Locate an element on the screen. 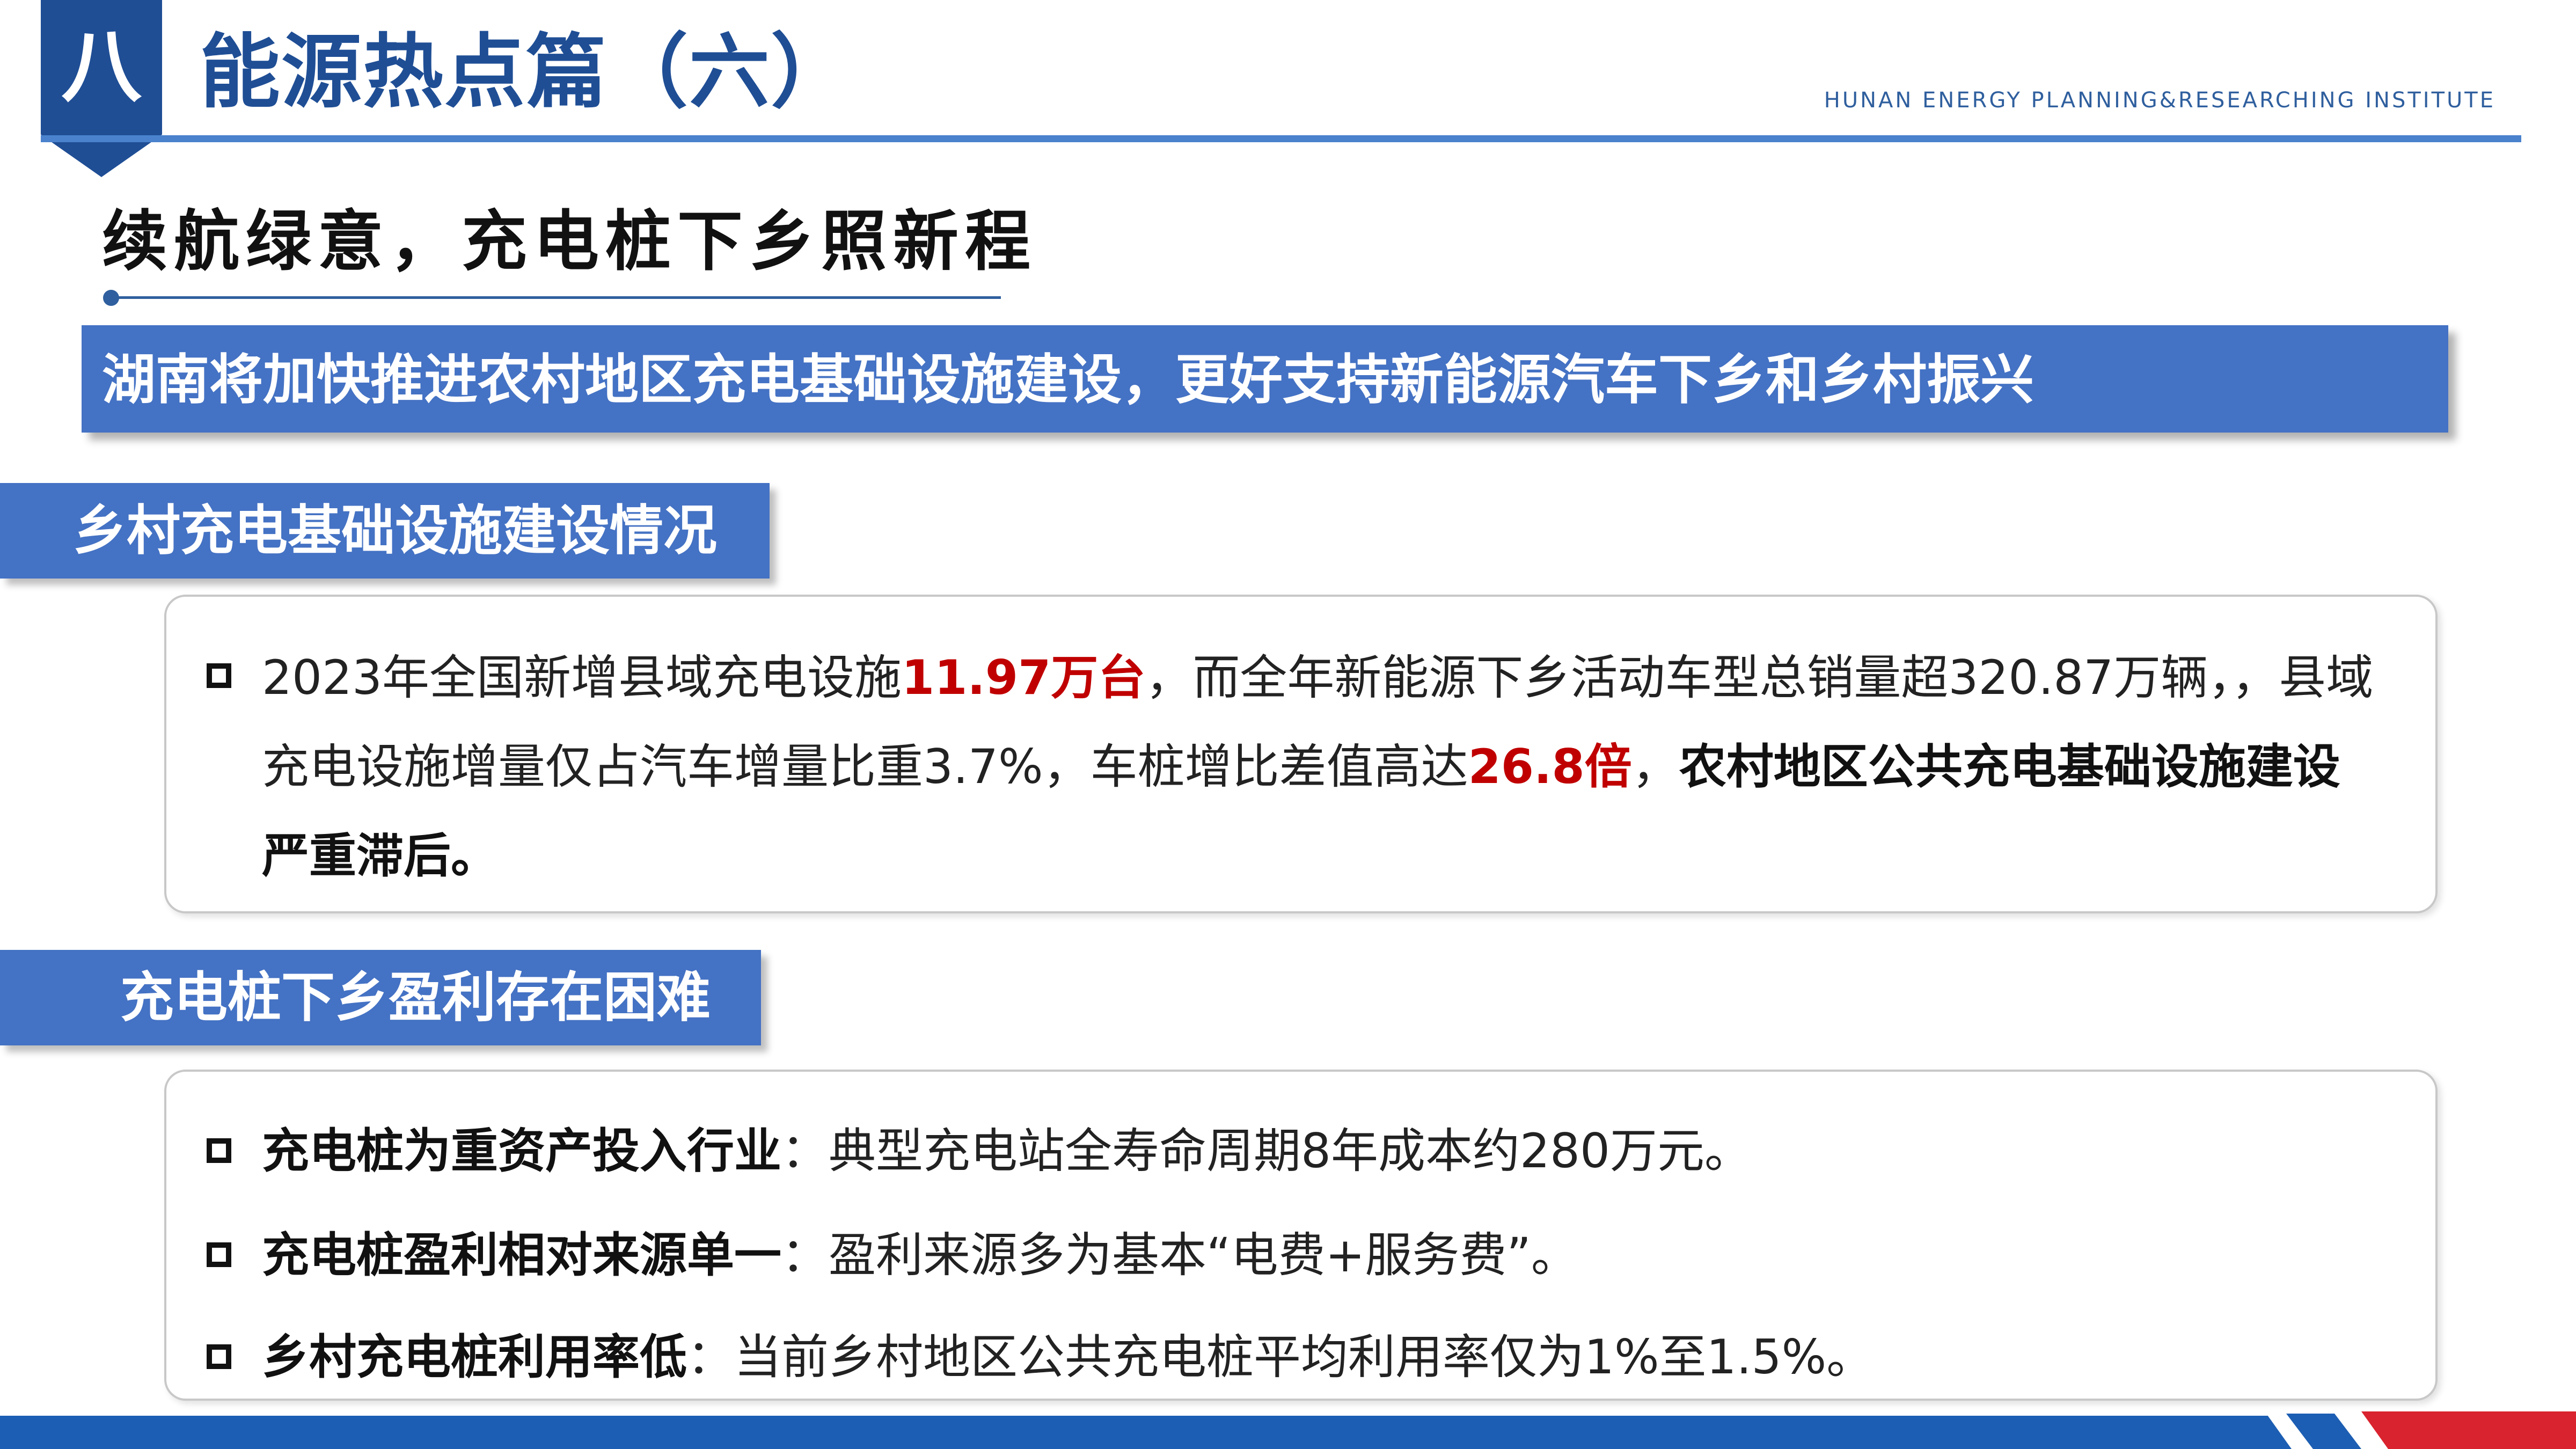 This screenshot has height=1449, width=2576. list-item-text: ：盈利来源多为基本“电费+服务费”。 is located at coordinates (1179, 1255).